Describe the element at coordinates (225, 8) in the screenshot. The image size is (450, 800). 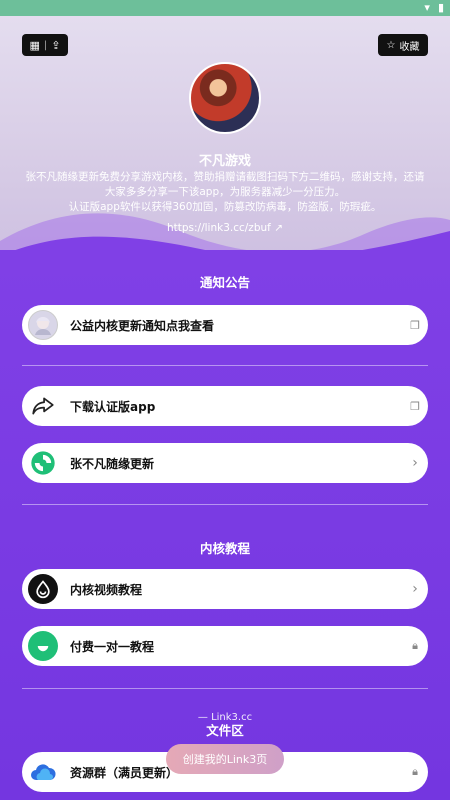
I see `status-bar: ▾ ▮` at that location.